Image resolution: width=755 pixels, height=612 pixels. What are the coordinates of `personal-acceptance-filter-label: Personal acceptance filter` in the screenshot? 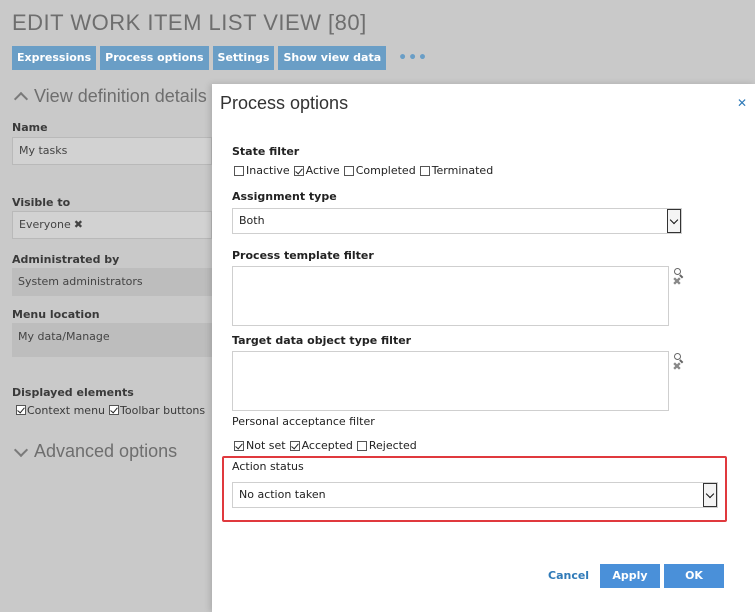 It's located at (303, 421).